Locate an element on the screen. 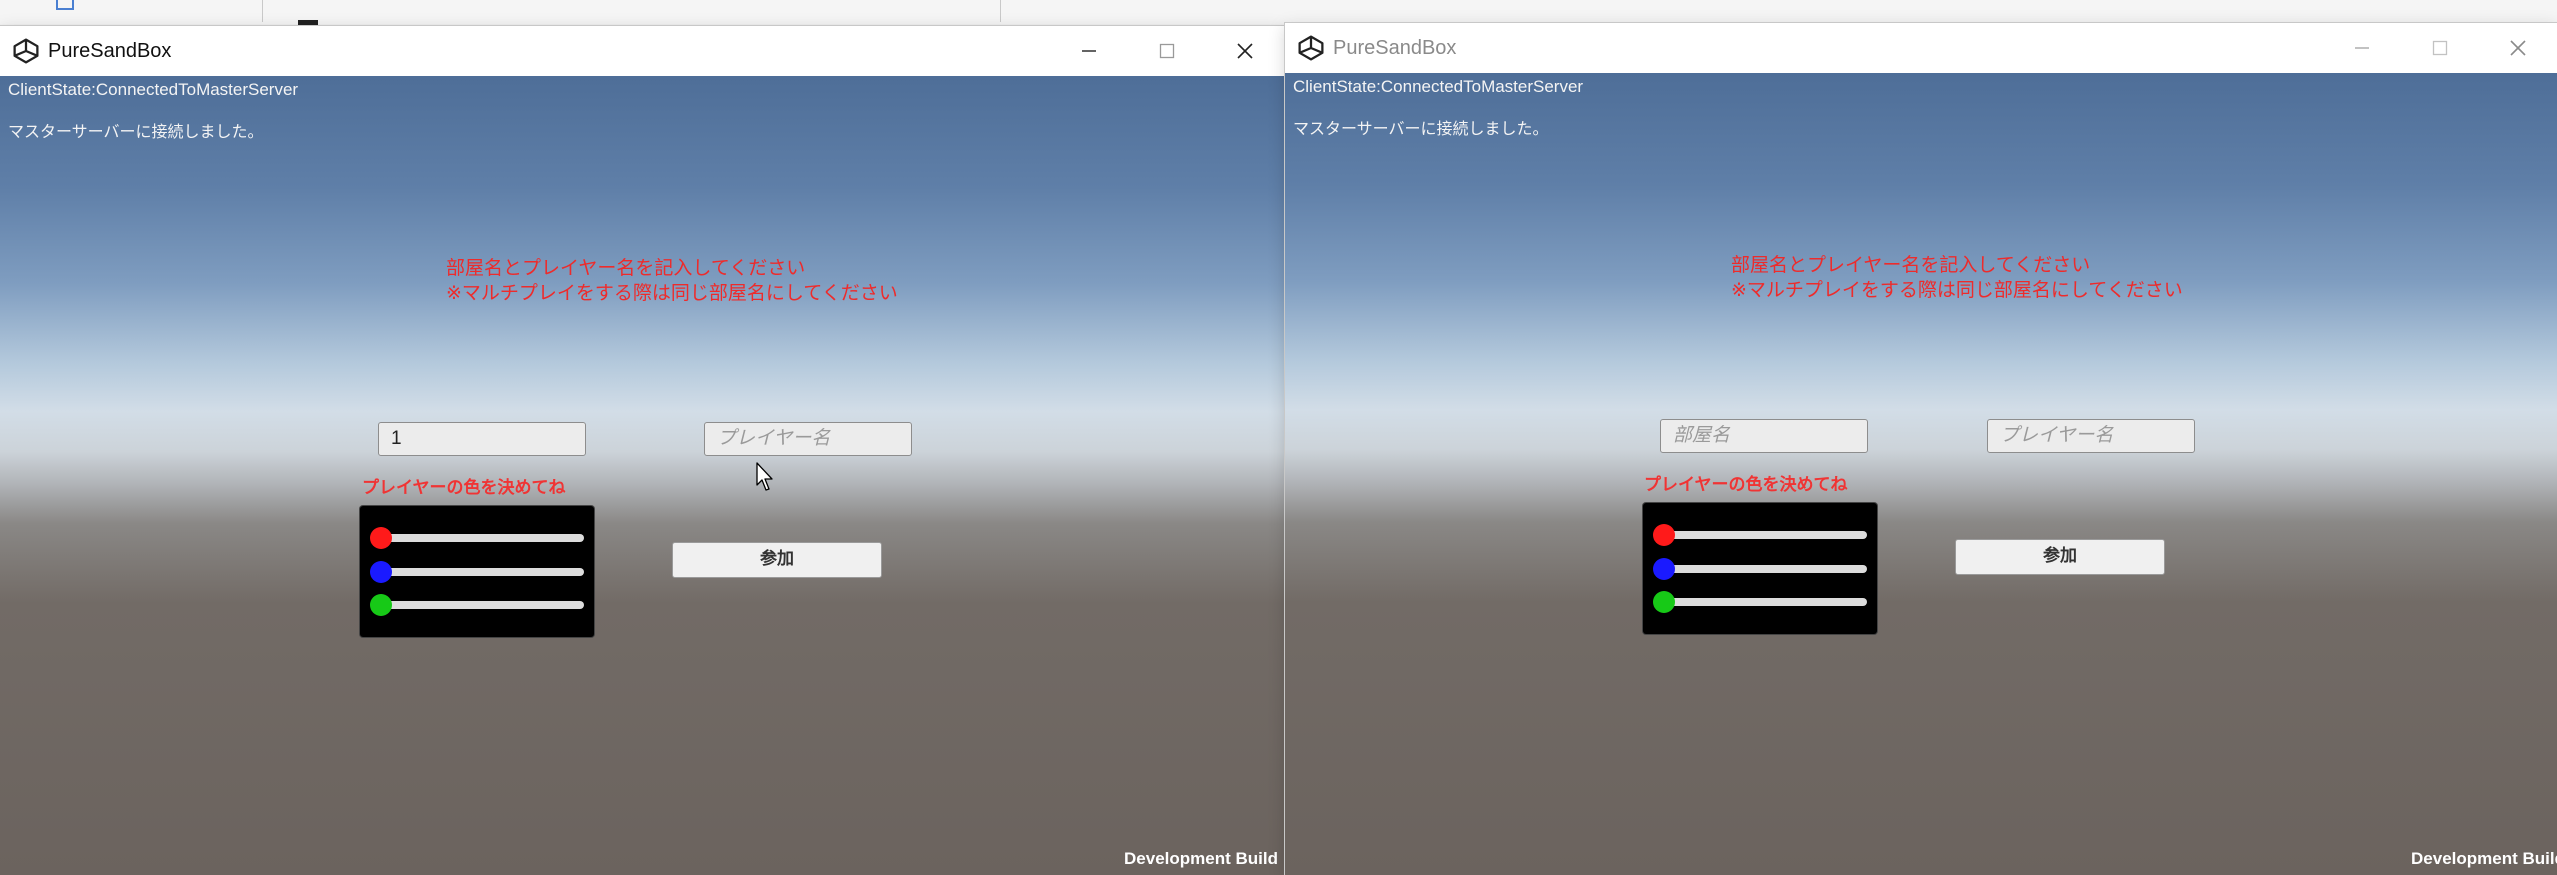  desktop-file-icon is located at coordinates (65, 5).